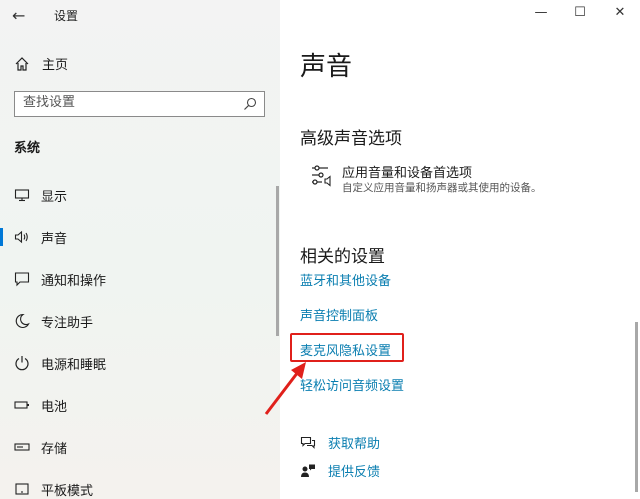  What do you see at coordinates (321, 176) in the screenshot?
I see `sliders-speaker-icon` at bounding box center [321, 176].